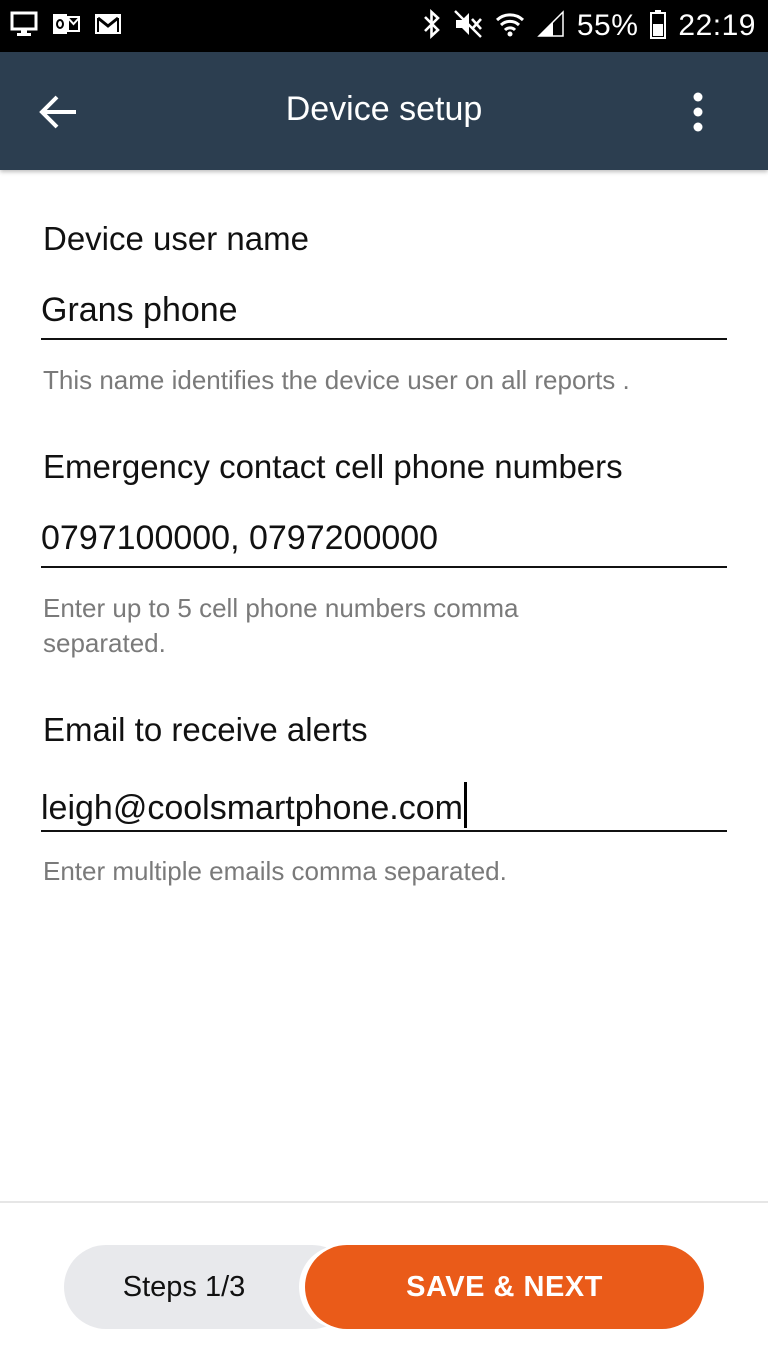 Image resolution: width=768 pixels, height=1365 pixels. I want to click on bluetooth-icon, so click(432, 26).